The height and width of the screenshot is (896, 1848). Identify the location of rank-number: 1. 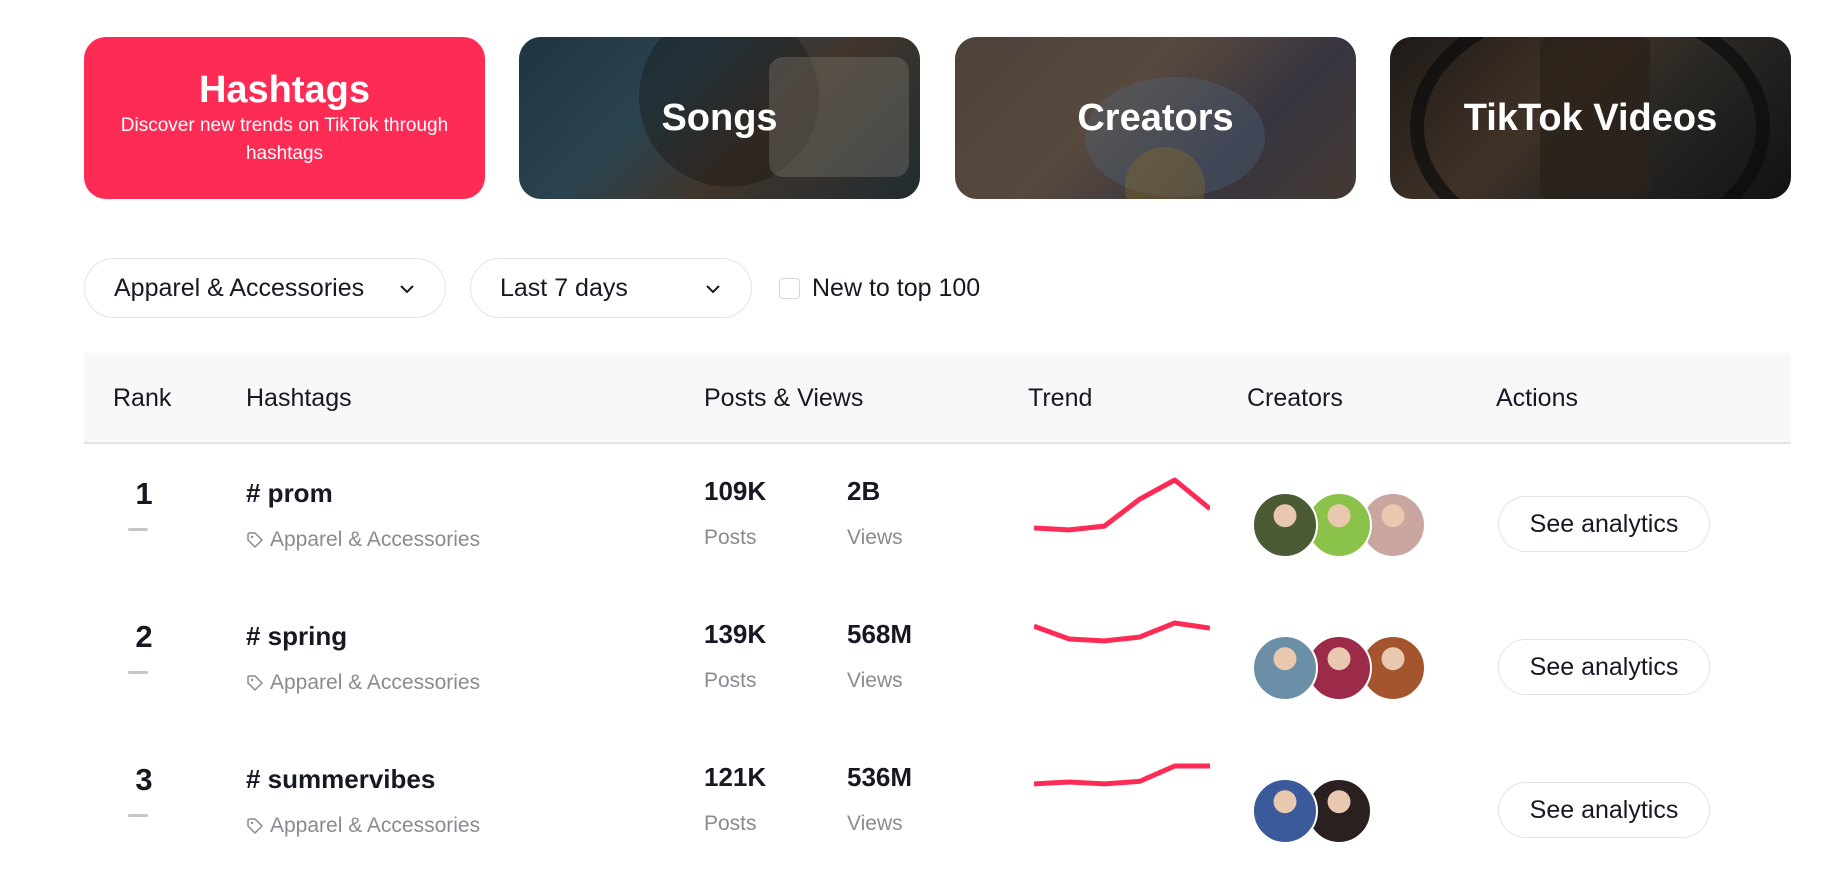
(144, 493).